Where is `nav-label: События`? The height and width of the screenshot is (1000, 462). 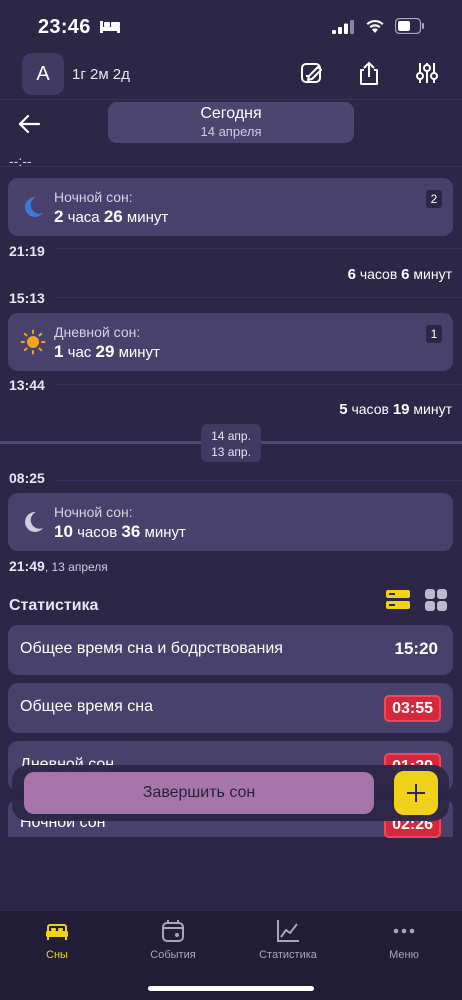
nav-label: События is located at coordinates (173, 955).